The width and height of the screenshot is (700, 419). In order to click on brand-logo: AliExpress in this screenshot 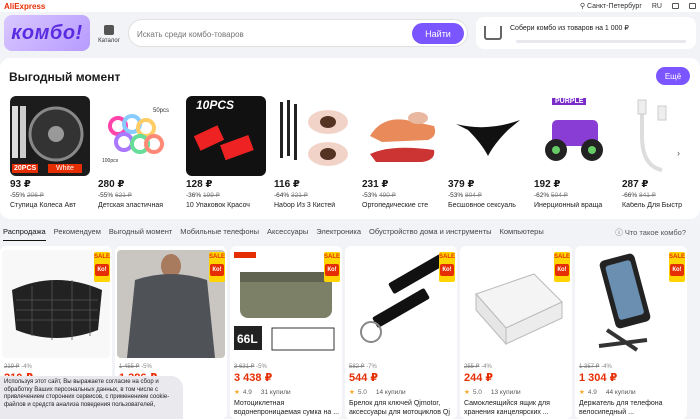, I will do `click(24, 6)`.